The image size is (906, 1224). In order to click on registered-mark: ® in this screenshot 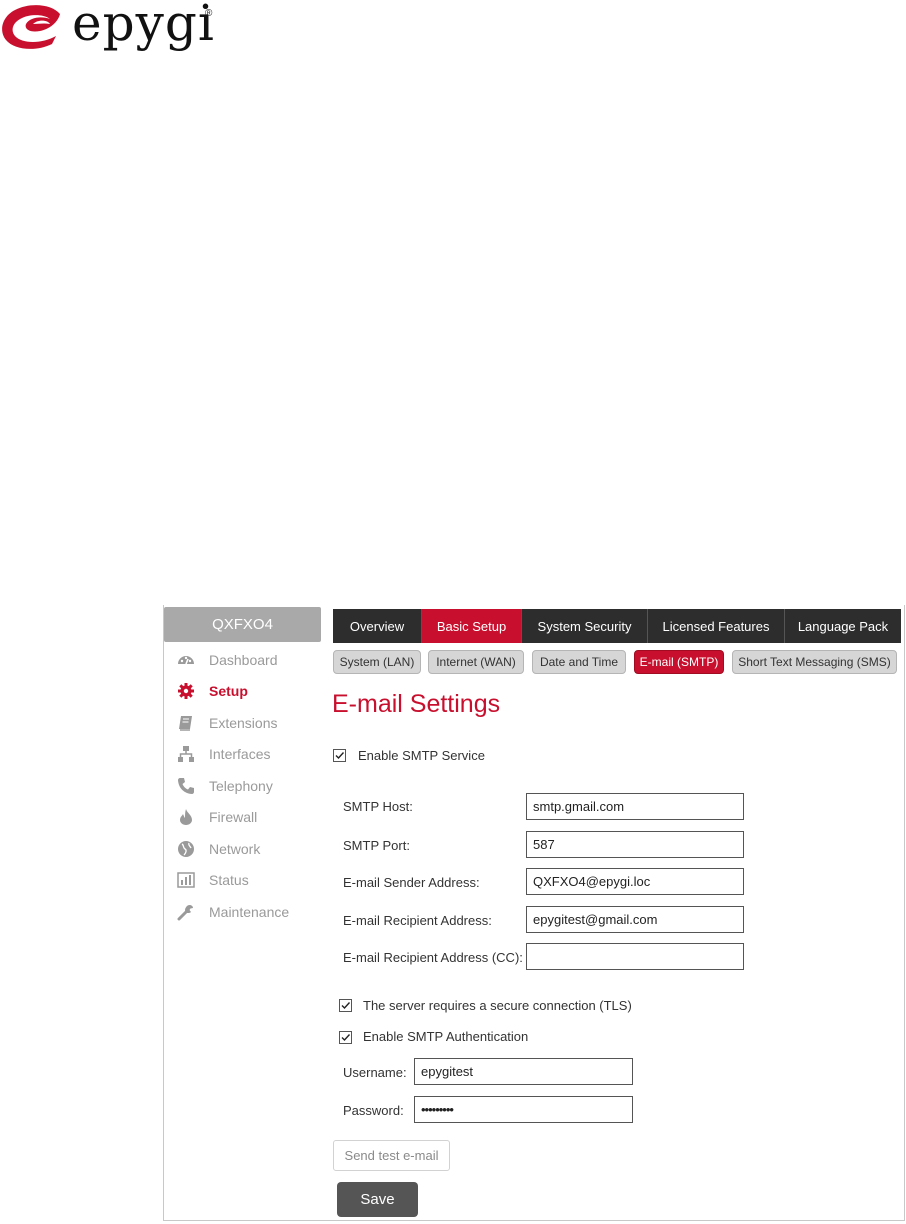, I will do `click(209, 13)`.